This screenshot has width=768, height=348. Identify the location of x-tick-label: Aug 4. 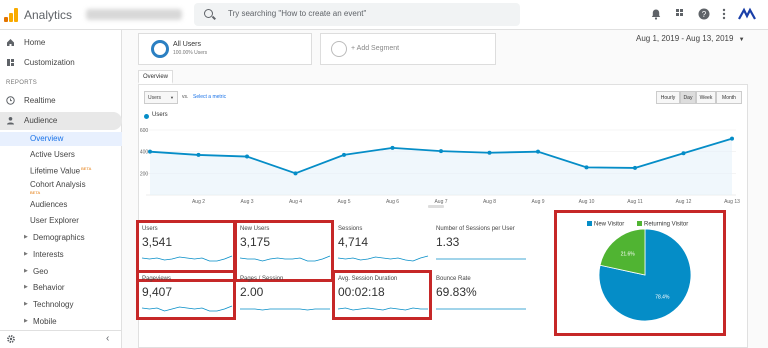
(295, 202).